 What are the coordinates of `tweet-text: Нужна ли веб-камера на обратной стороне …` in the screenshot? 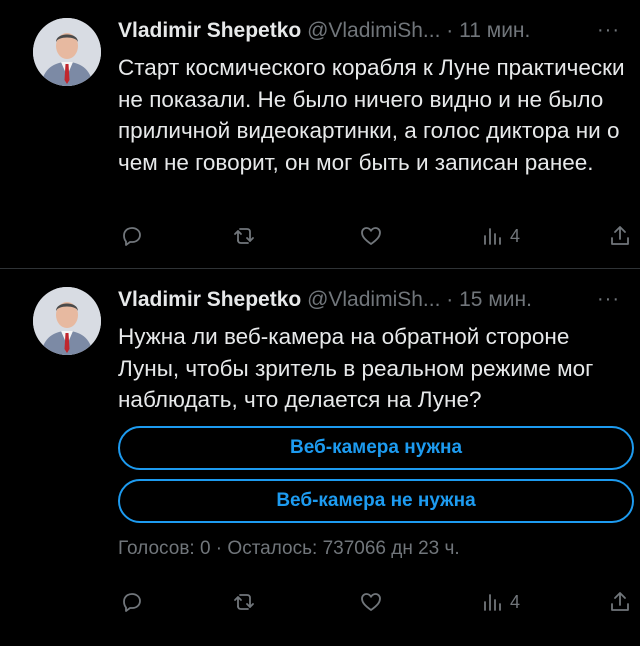 It's located at (356, 368).